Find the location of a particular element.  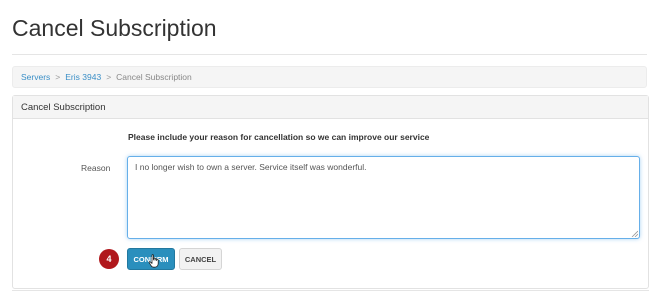

page-title: Cancel Subscription is located at coordinates (114, 28).